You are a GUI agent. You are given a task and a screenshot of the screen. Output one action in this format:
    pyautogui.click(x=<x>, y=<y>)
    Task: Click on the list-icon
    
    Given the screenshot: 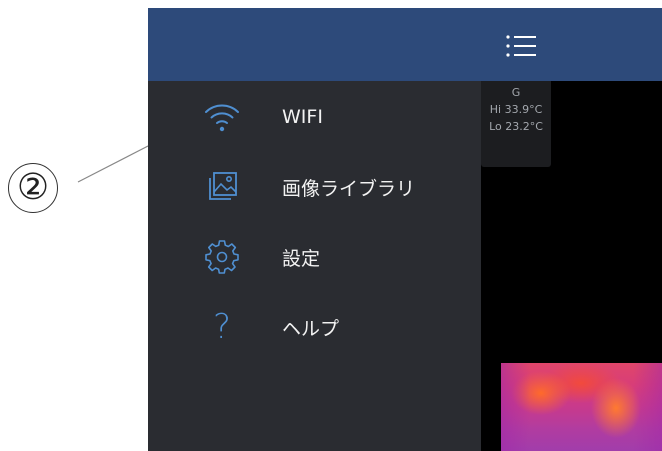 What is the action you would take?
    pyautogui.click(x=521, y=48)
    